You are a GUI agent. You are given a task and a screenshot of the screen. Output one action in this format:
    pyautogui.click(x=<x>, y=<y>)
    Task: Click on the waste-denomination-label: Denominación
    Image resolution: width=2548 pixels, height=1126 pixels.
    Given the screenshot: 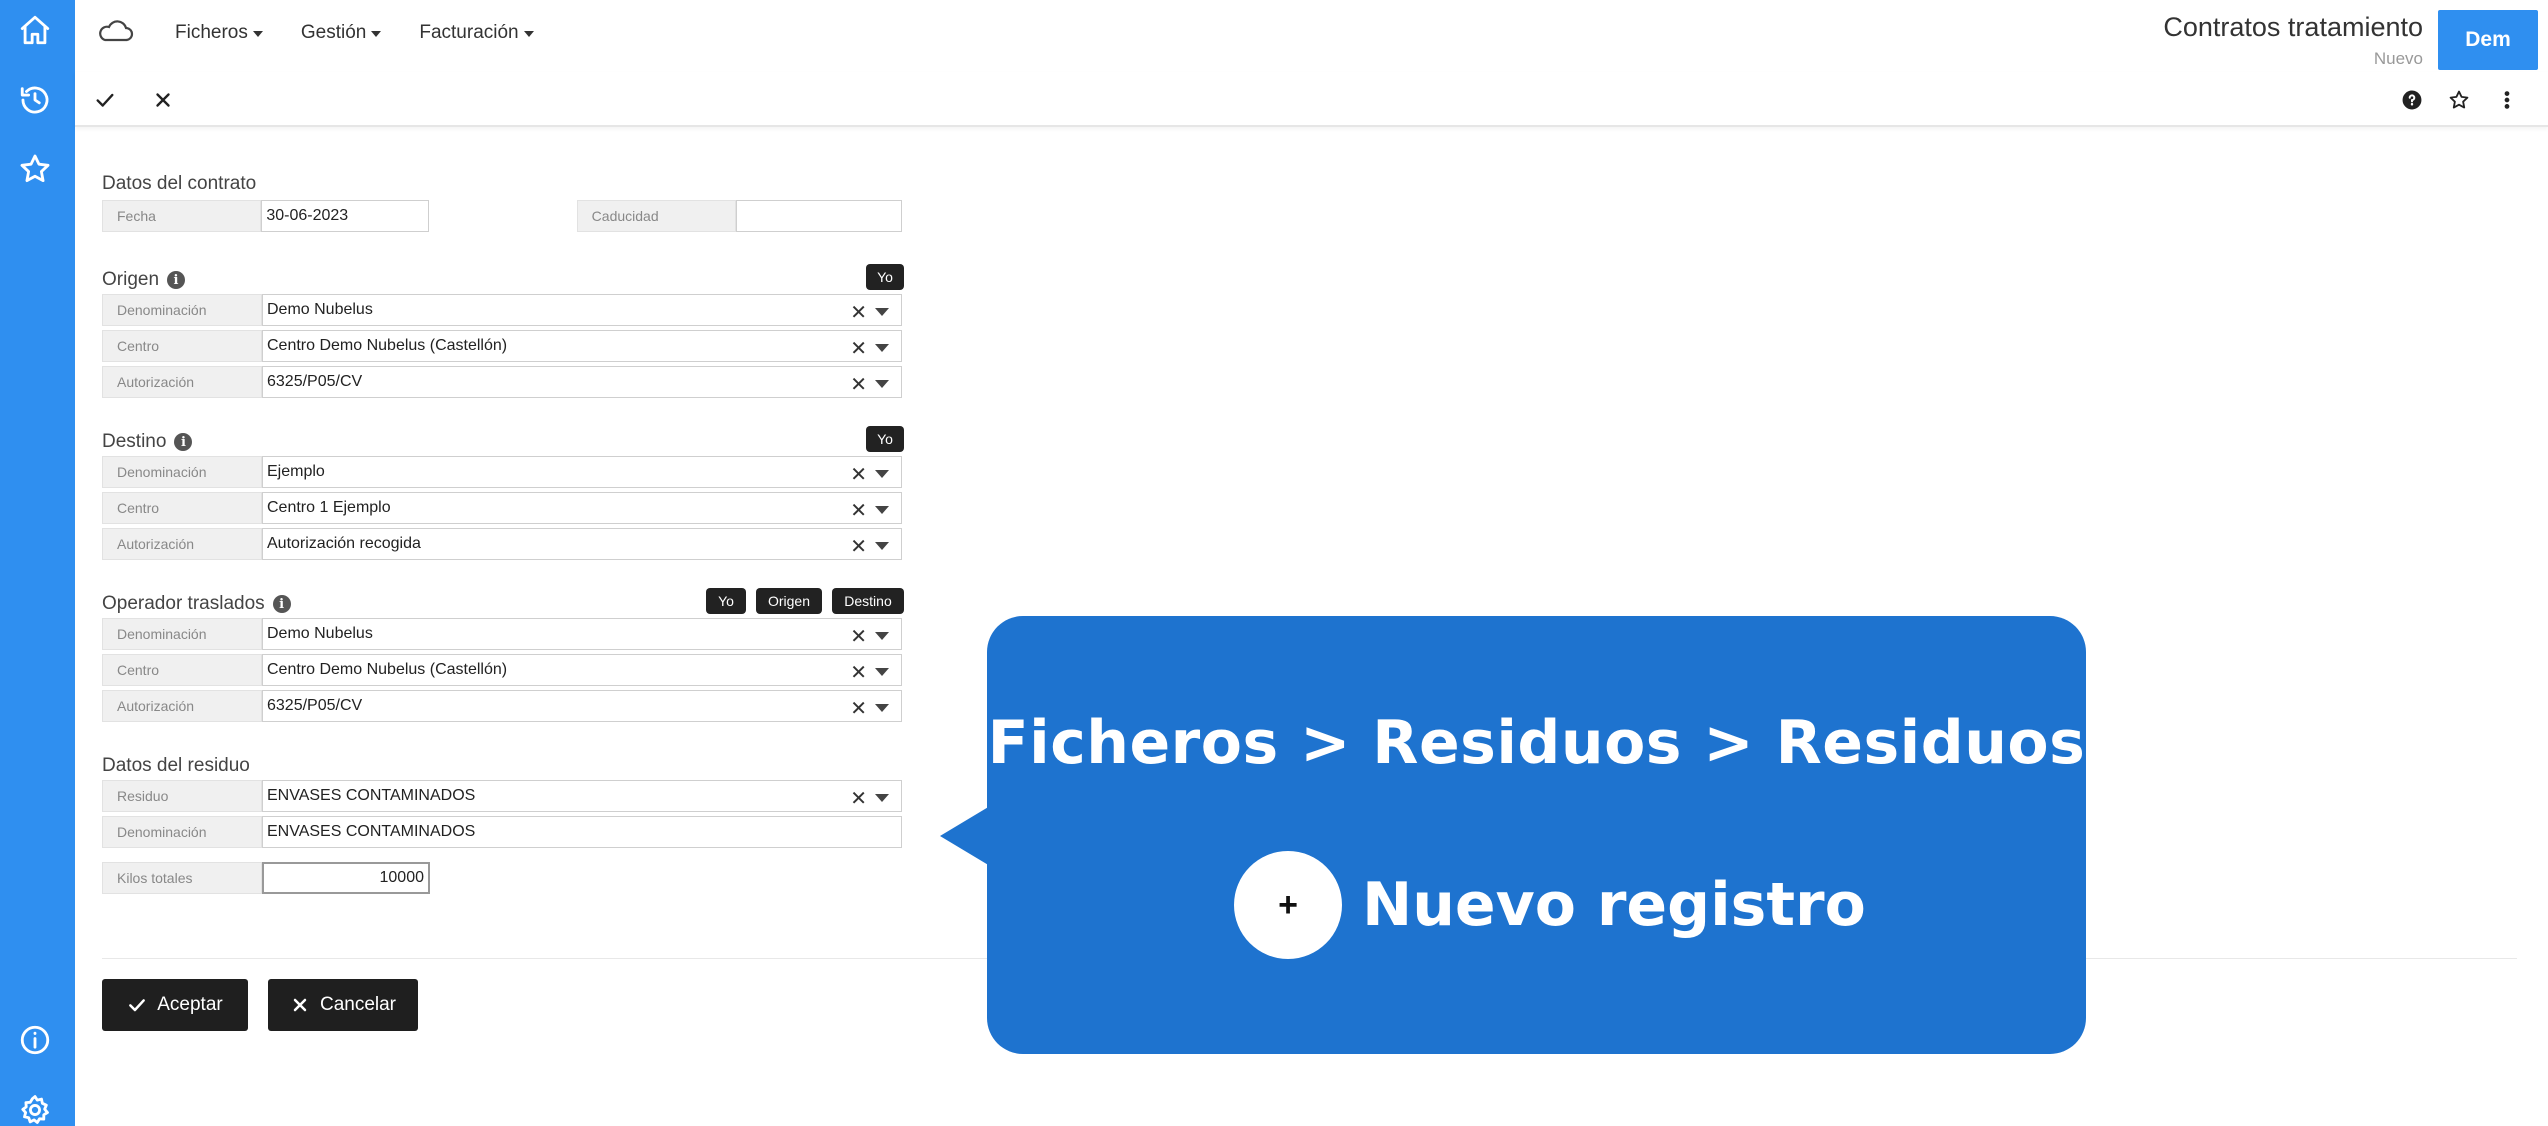 What is the action you would take?
    pyautogui.click(x=182, y=832)
    